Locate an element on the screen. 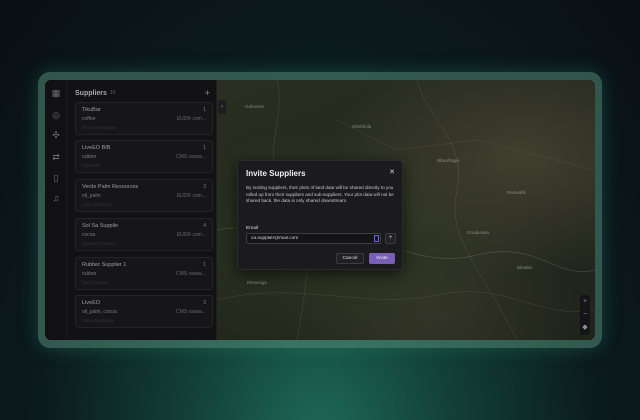 The width and height of the screenshot is (640, 420). add-email-button: + is located at coordinates (390, 238).